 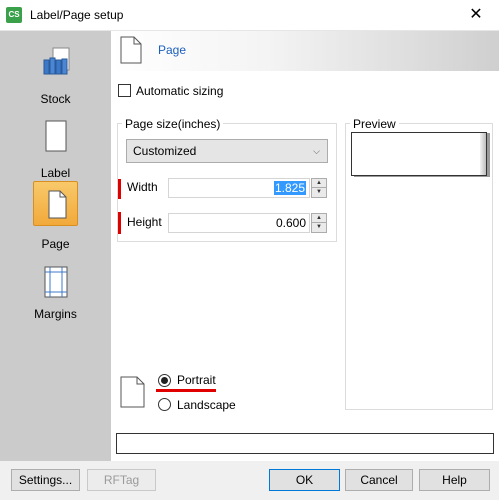 What do you see at coordinates (239, 223) in the screenshot?
I see `height-field: 0.600` at bounding box center [239, 223].